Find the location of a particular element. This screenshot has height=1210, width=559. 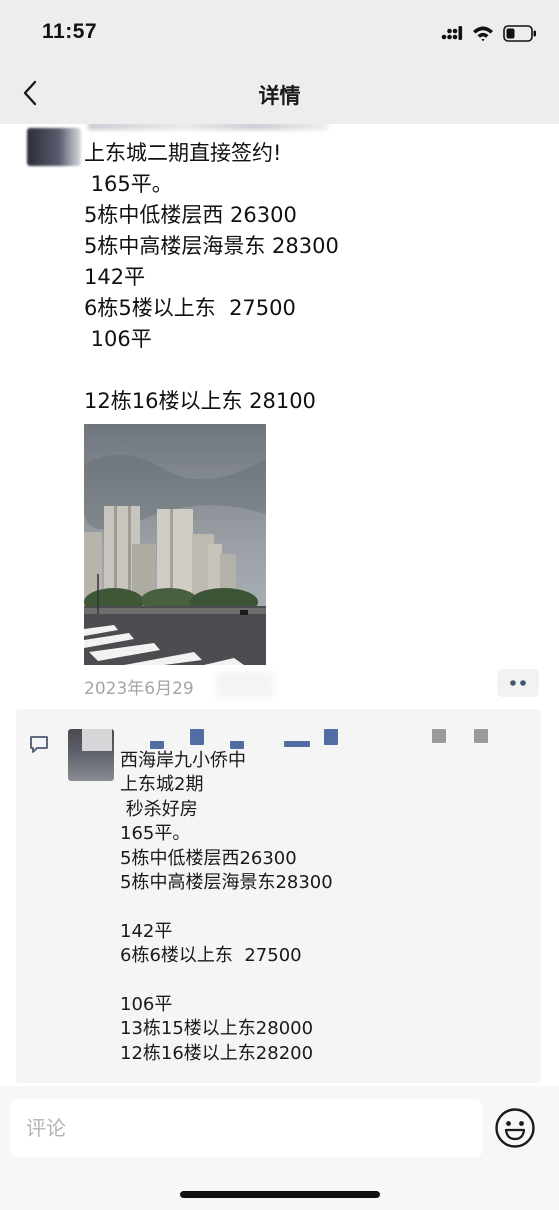

comment-input-bar is located at coordinates (279, 1148).